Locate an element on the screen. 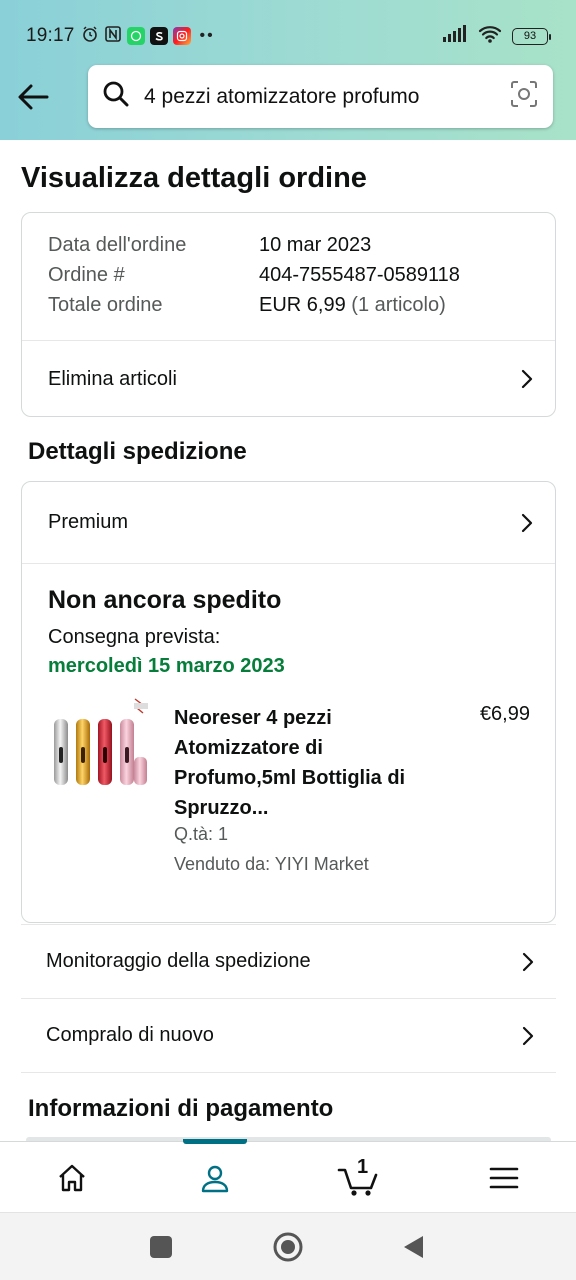 The image size is (576, 1280). order-total-items: (1 articolo) is located at coordinates (398, 305).